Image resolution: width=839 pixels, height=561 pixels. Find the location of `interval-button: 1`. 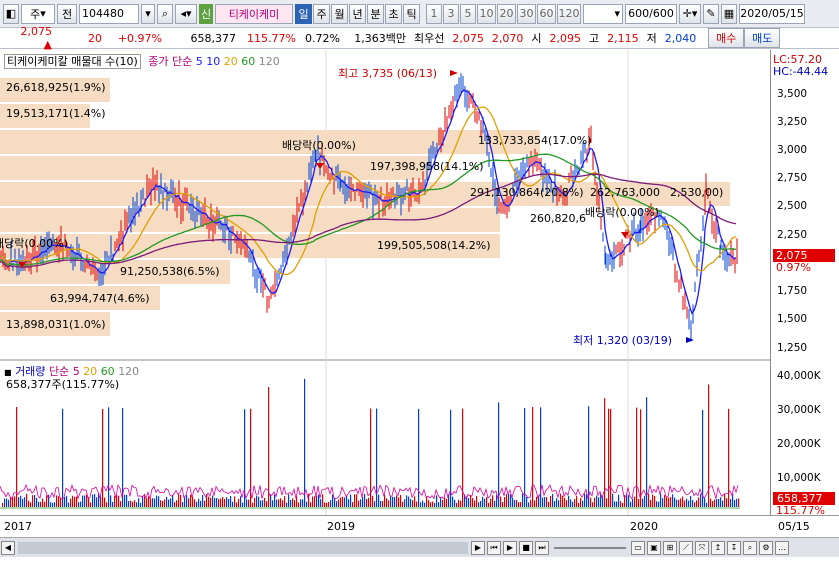

interval-button: 1 is located at coordinates (434, 13).